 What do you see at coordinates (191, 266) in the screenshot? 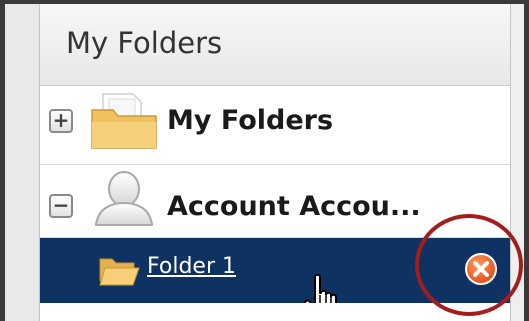
I see `folder-link: Folder 1` at bounding box center [191, 266].